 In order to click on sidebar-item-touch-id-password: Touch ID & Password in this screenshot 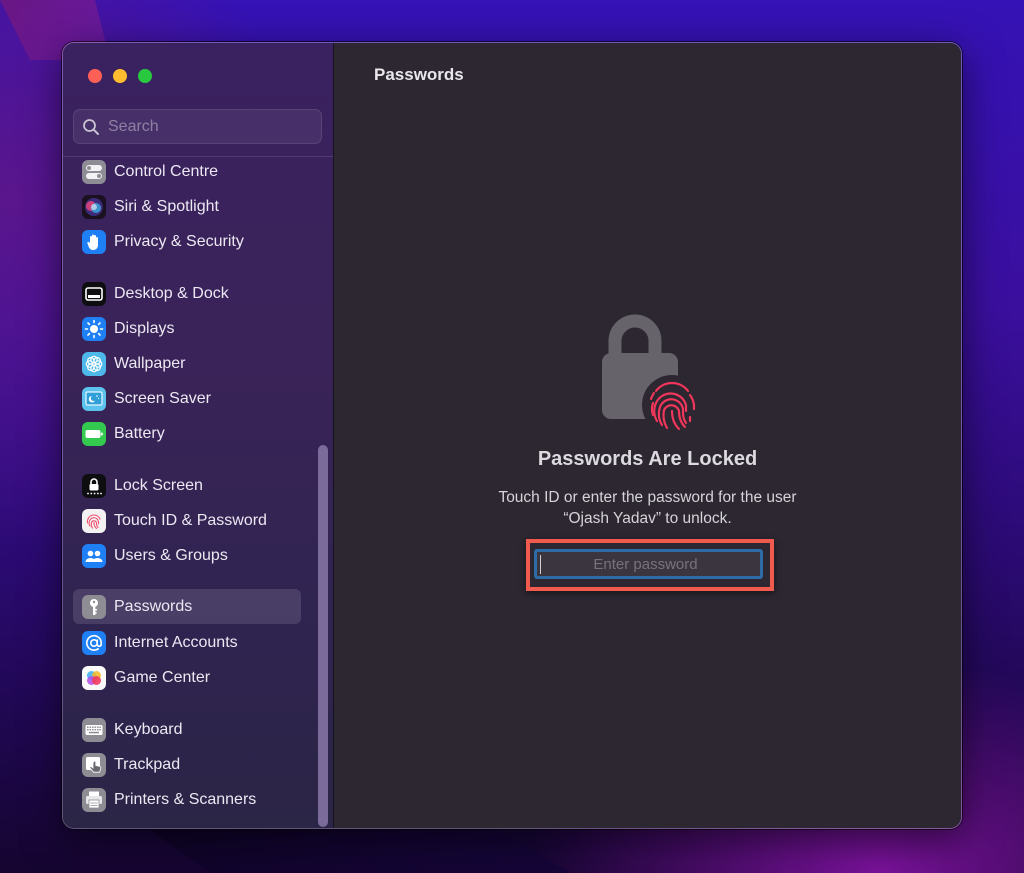, I will do `click(187, 520)`.